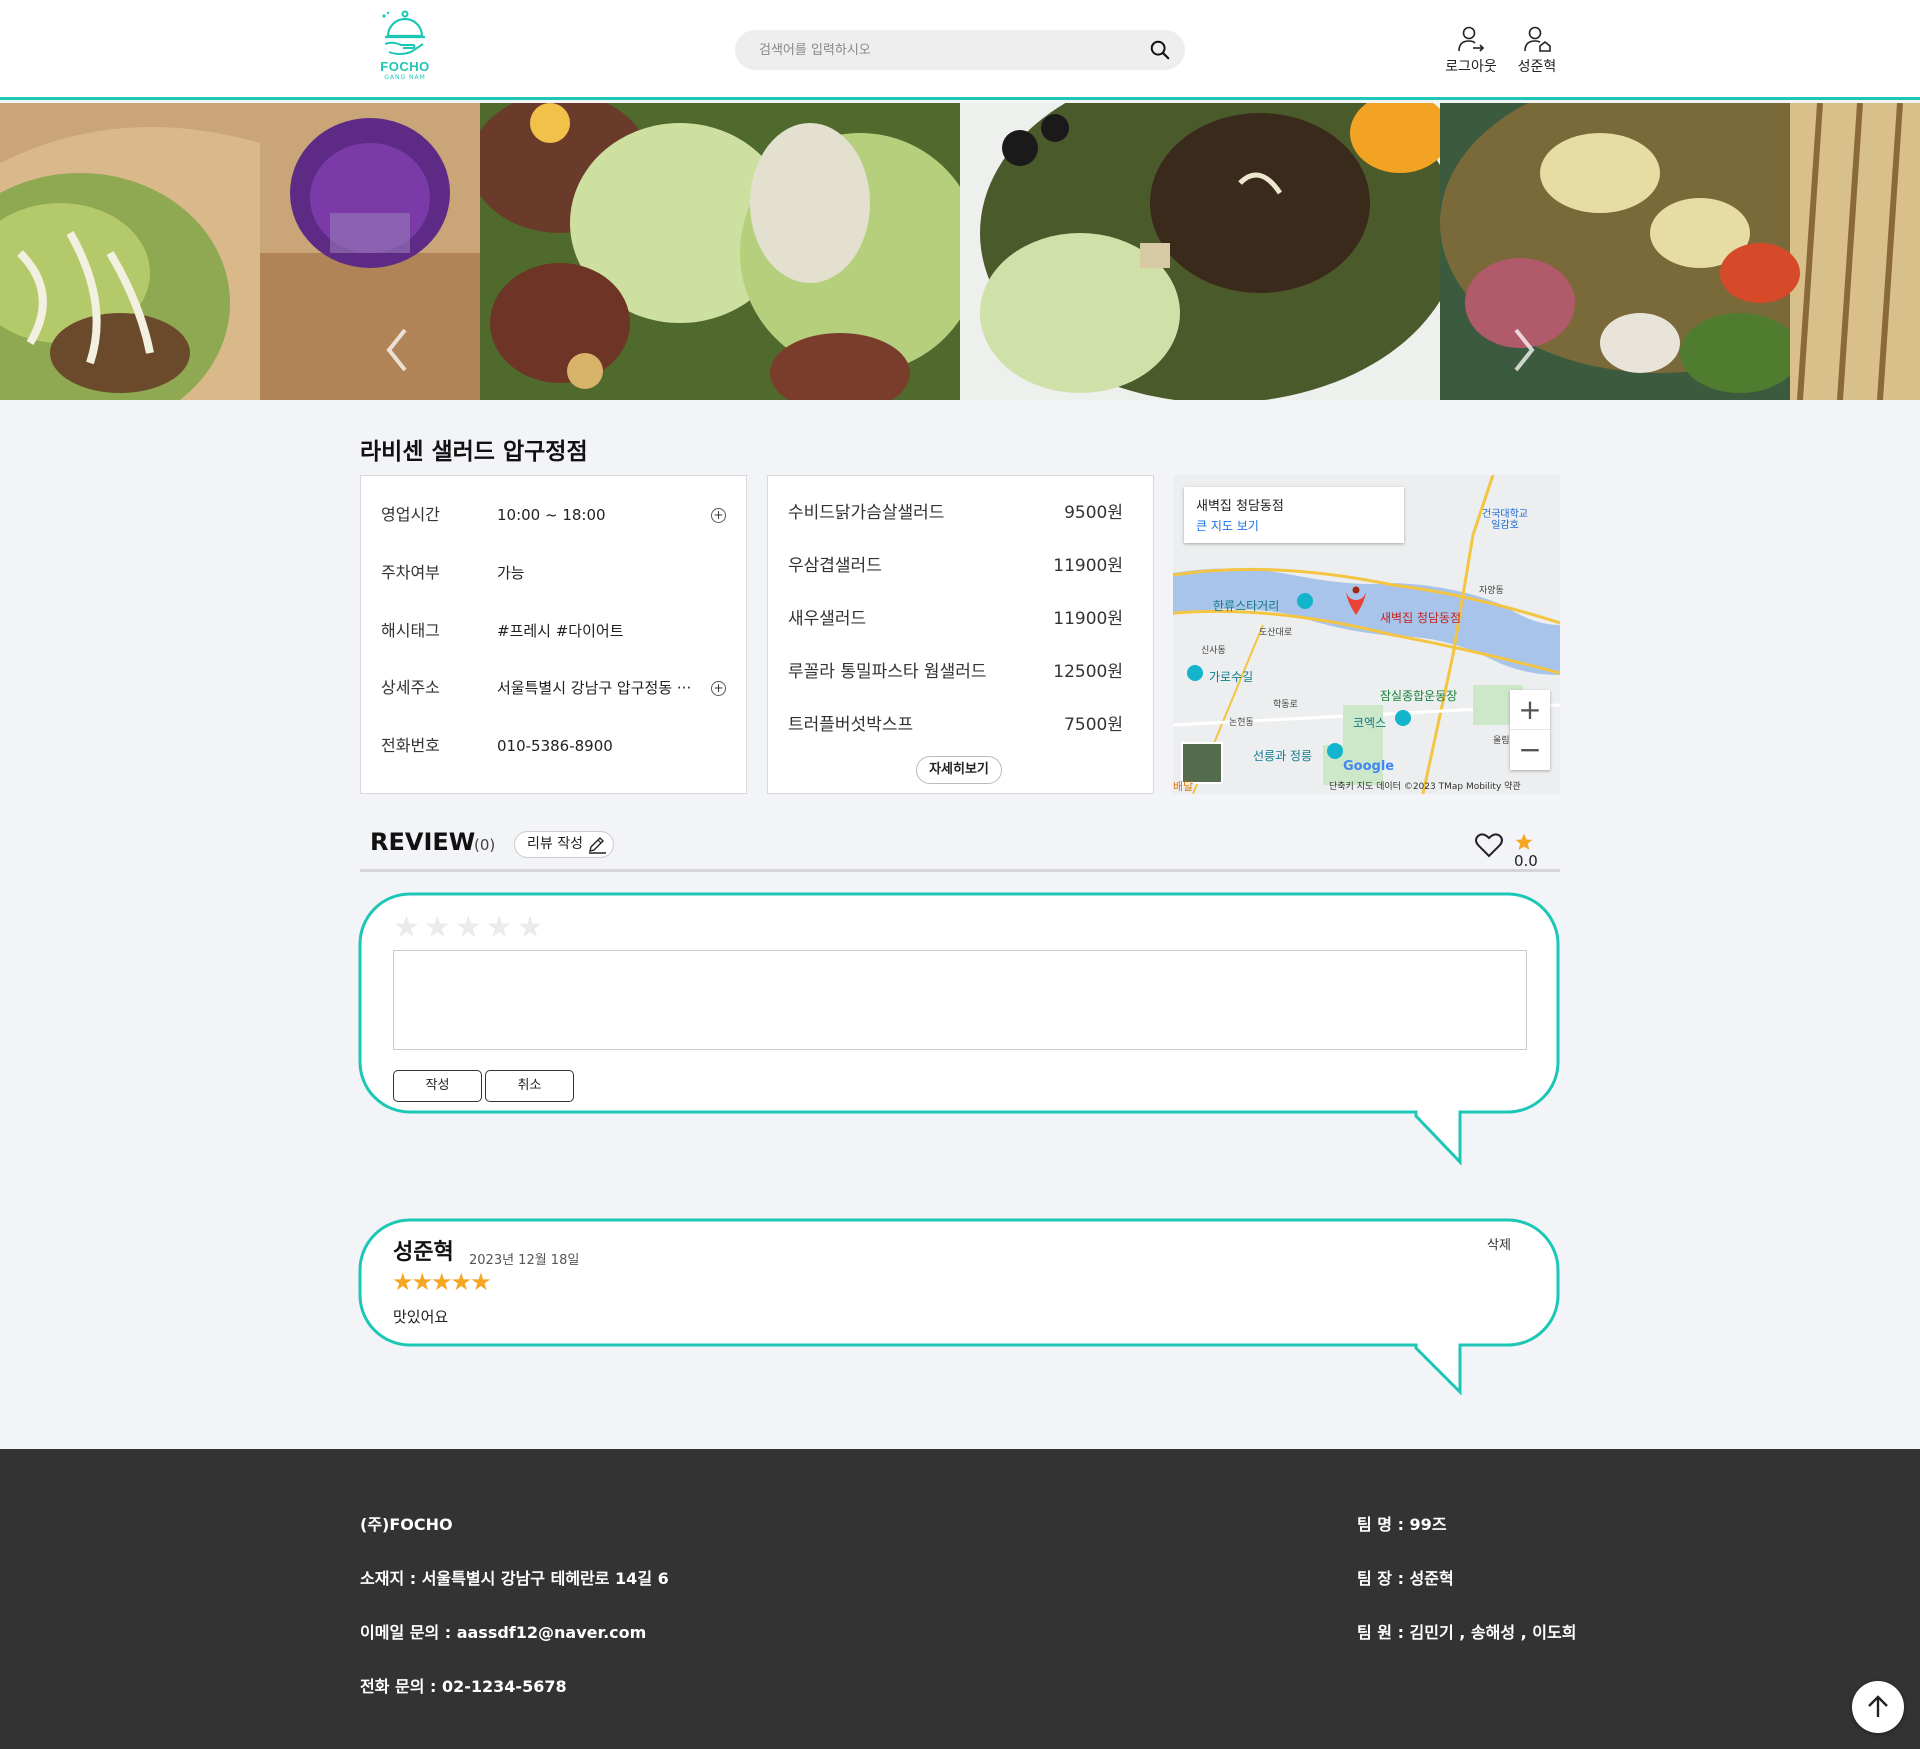 Image resolution: width=1920 pixels, height=1749 pixels. What do you see at coordinates (1231, 677) in the screenshot?
I see `map-label: 가로수길` at bounding box center [1231, 677].